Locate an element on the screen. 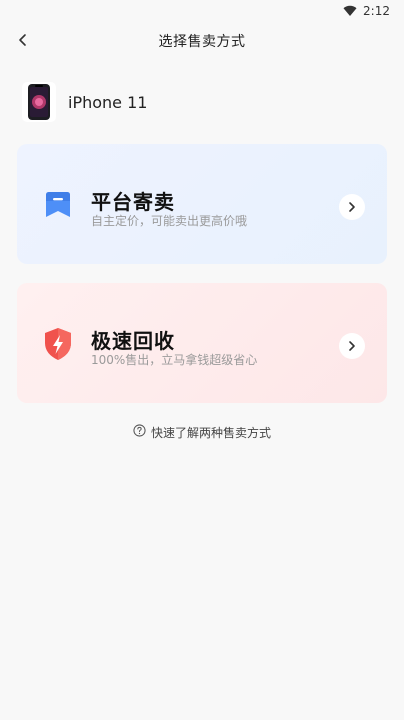  platform-consignment-subtitle: 自主定价，可能卖出更高价哦 is located at coordinates (169, 221).